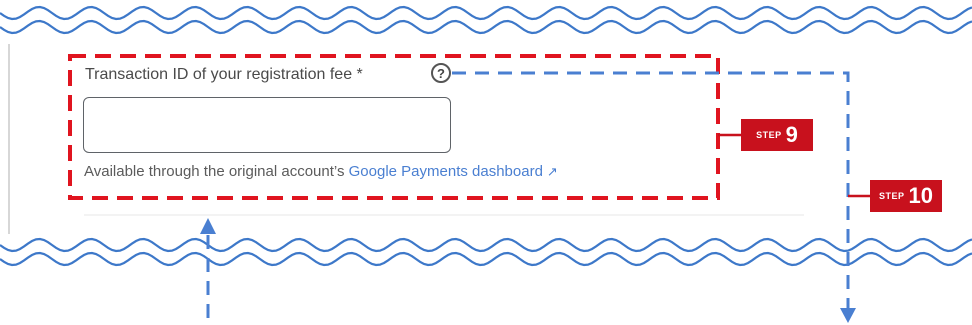  I want to click on step-10-number: 10, so click(920, 195).